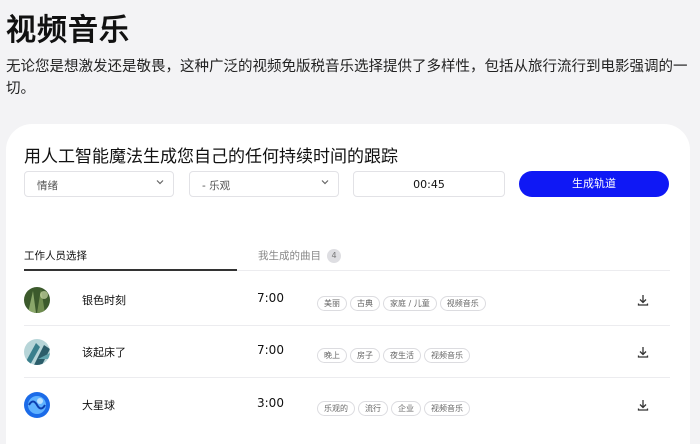 Image resolution: width=700 pixels, height=444 pixels. I want to click on track-tags: 晚上 房子 夜生活 视频音乐, so click(395, 353).